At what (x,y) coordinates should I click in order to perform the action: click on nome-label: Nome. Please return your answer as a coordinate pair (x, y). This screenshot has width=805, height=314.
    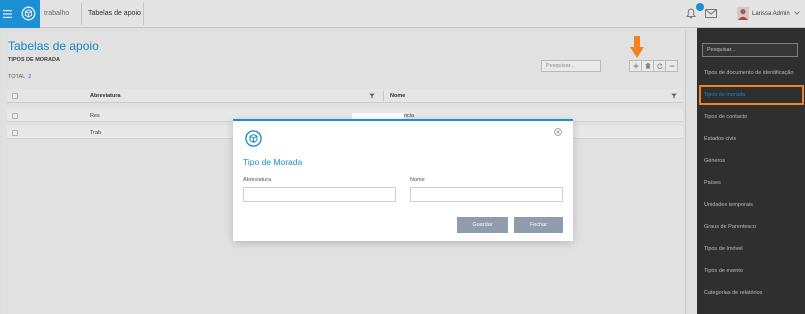
    Looking at the image, I should click on (417, 180).